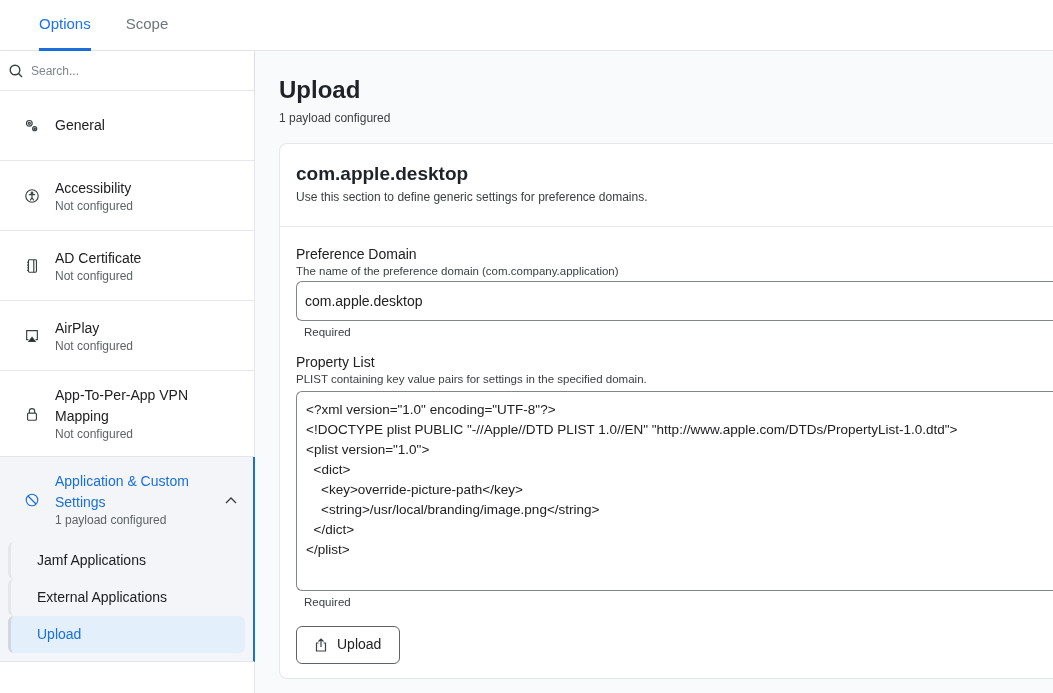 The width and height of the screenshot is (1053, 693). What do you see at coordinates (32, 413) in the screenshot?
I see `lock-icon` at bounding box center [32, 413].